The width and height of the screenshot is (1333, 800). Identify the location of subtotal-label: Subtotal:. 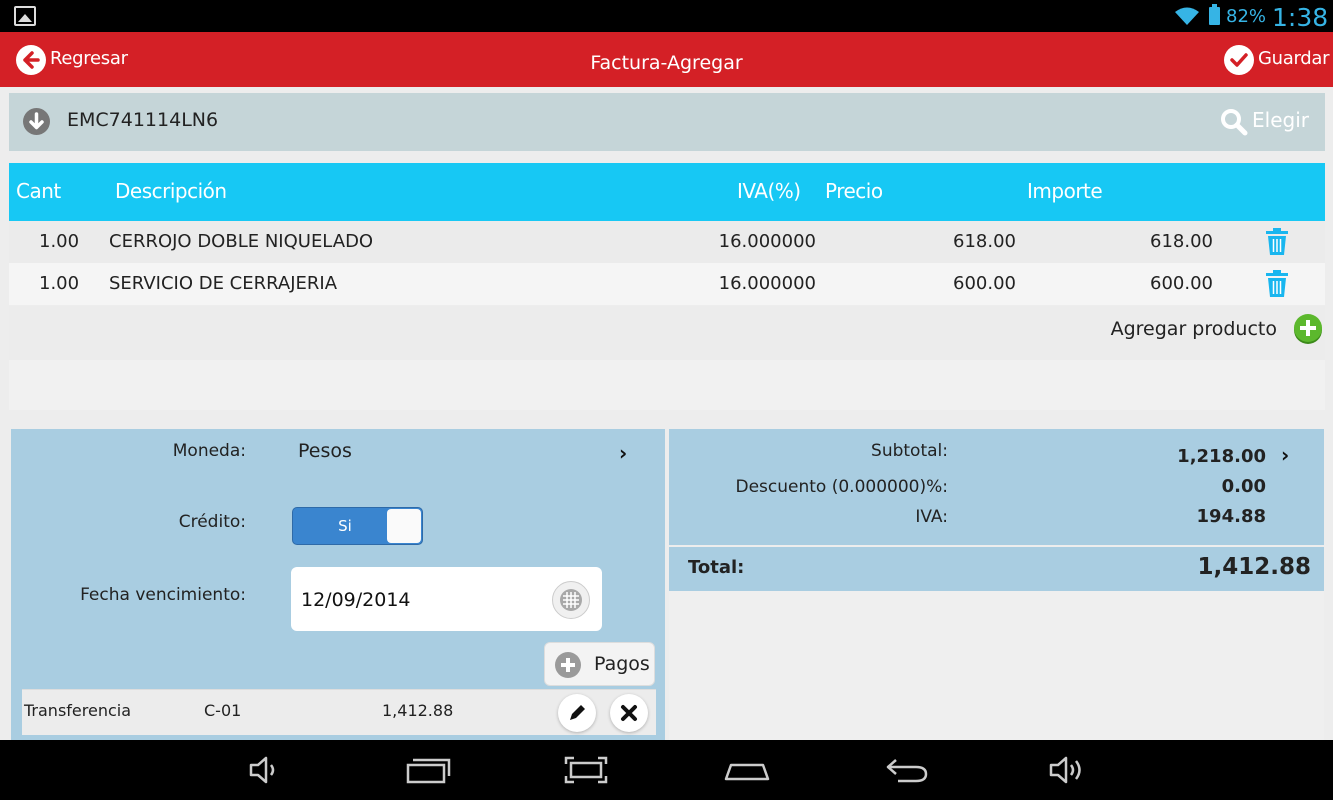
(909, 451).